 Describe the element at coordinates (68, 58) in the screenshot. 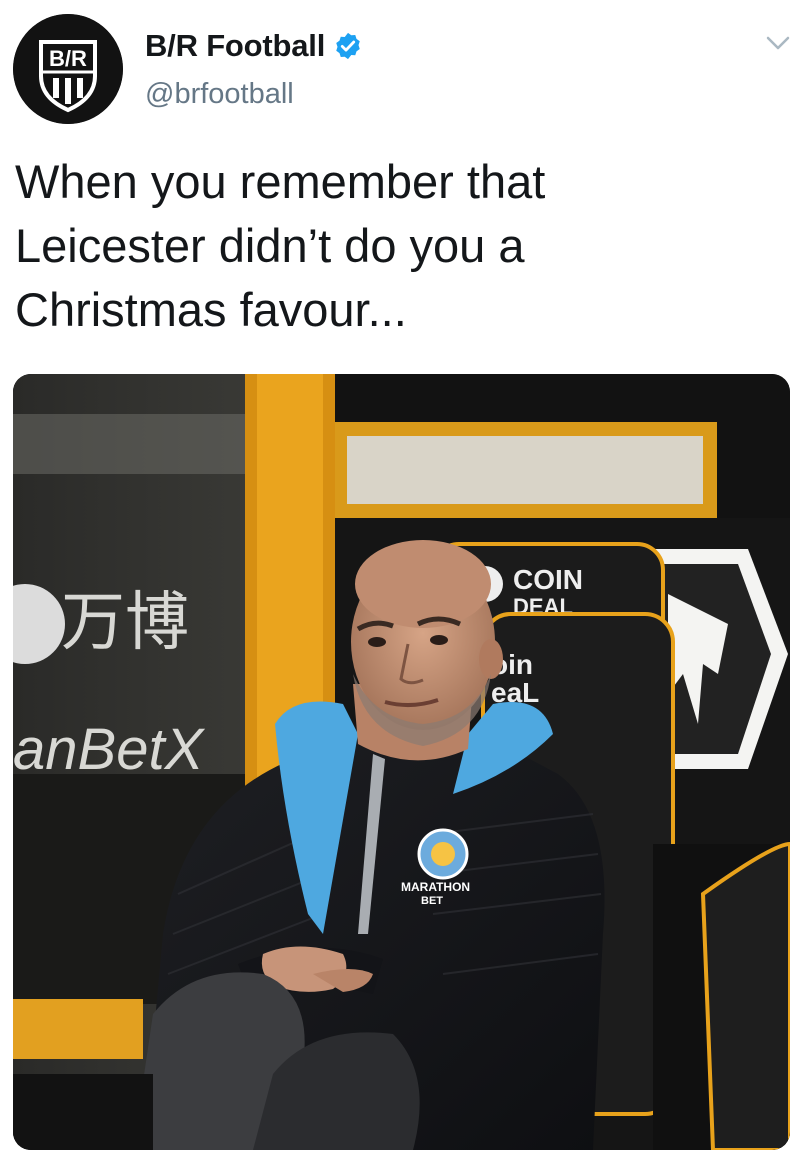

I see `avatar-text: B/R` at that location.